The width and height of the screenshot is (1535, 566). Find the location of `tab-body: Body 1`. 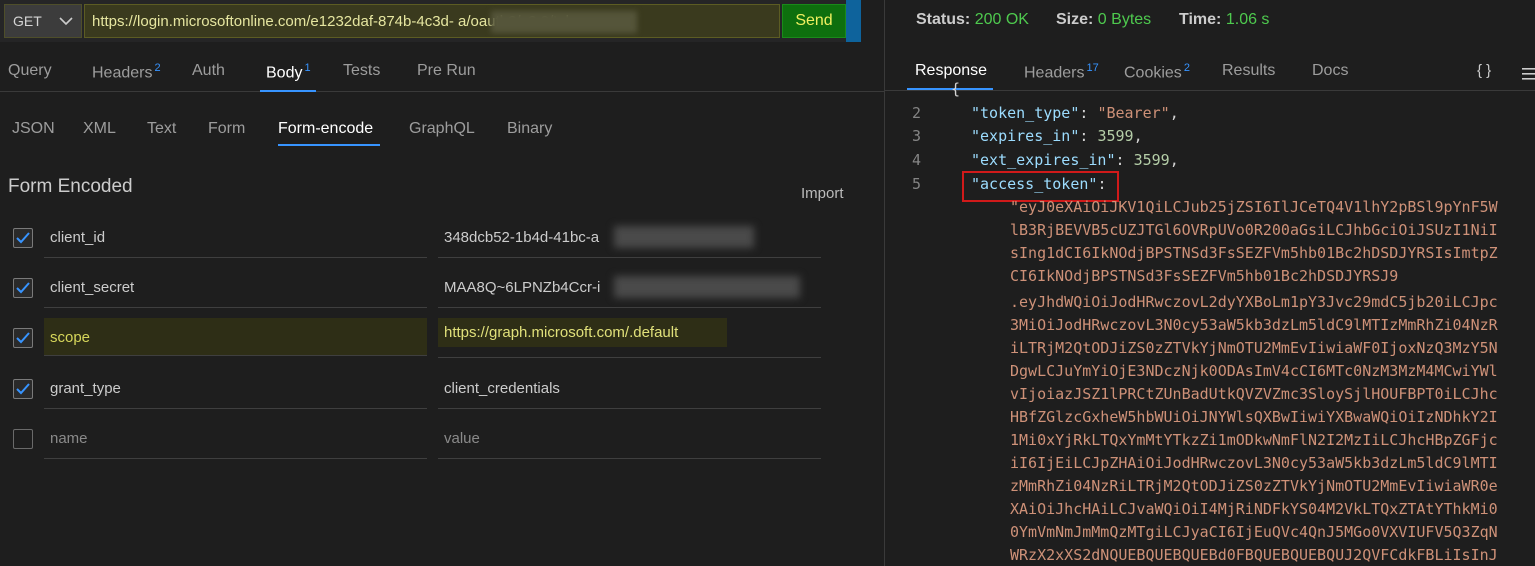

tab-body: Body 1 is located at coordinates (288, 72).